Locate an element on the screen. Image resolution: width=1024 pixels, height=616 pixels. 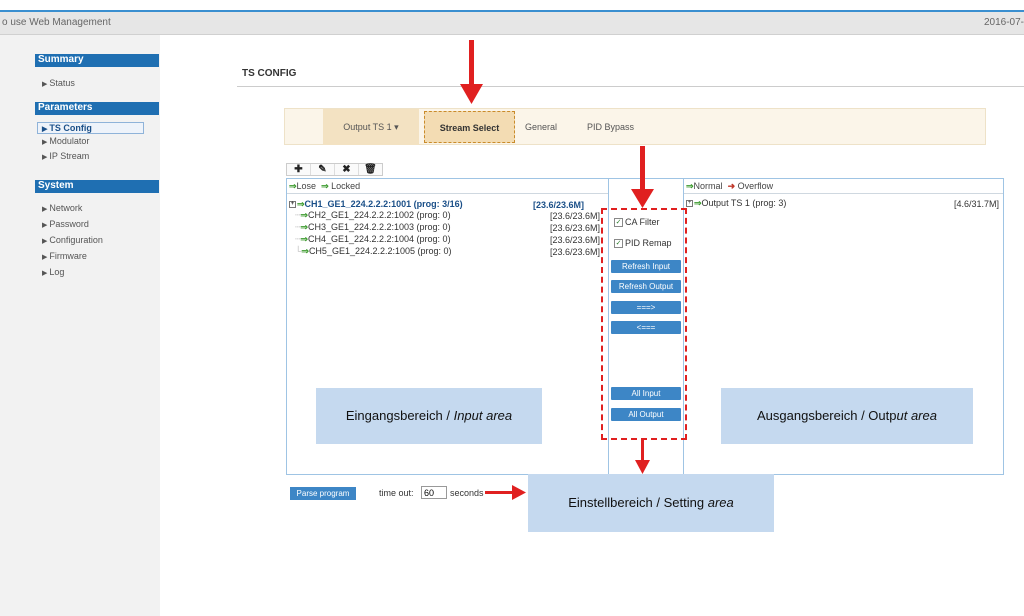
setting-area-callout: Einstellbereich / Setting area is located at coordinates (651, 503).